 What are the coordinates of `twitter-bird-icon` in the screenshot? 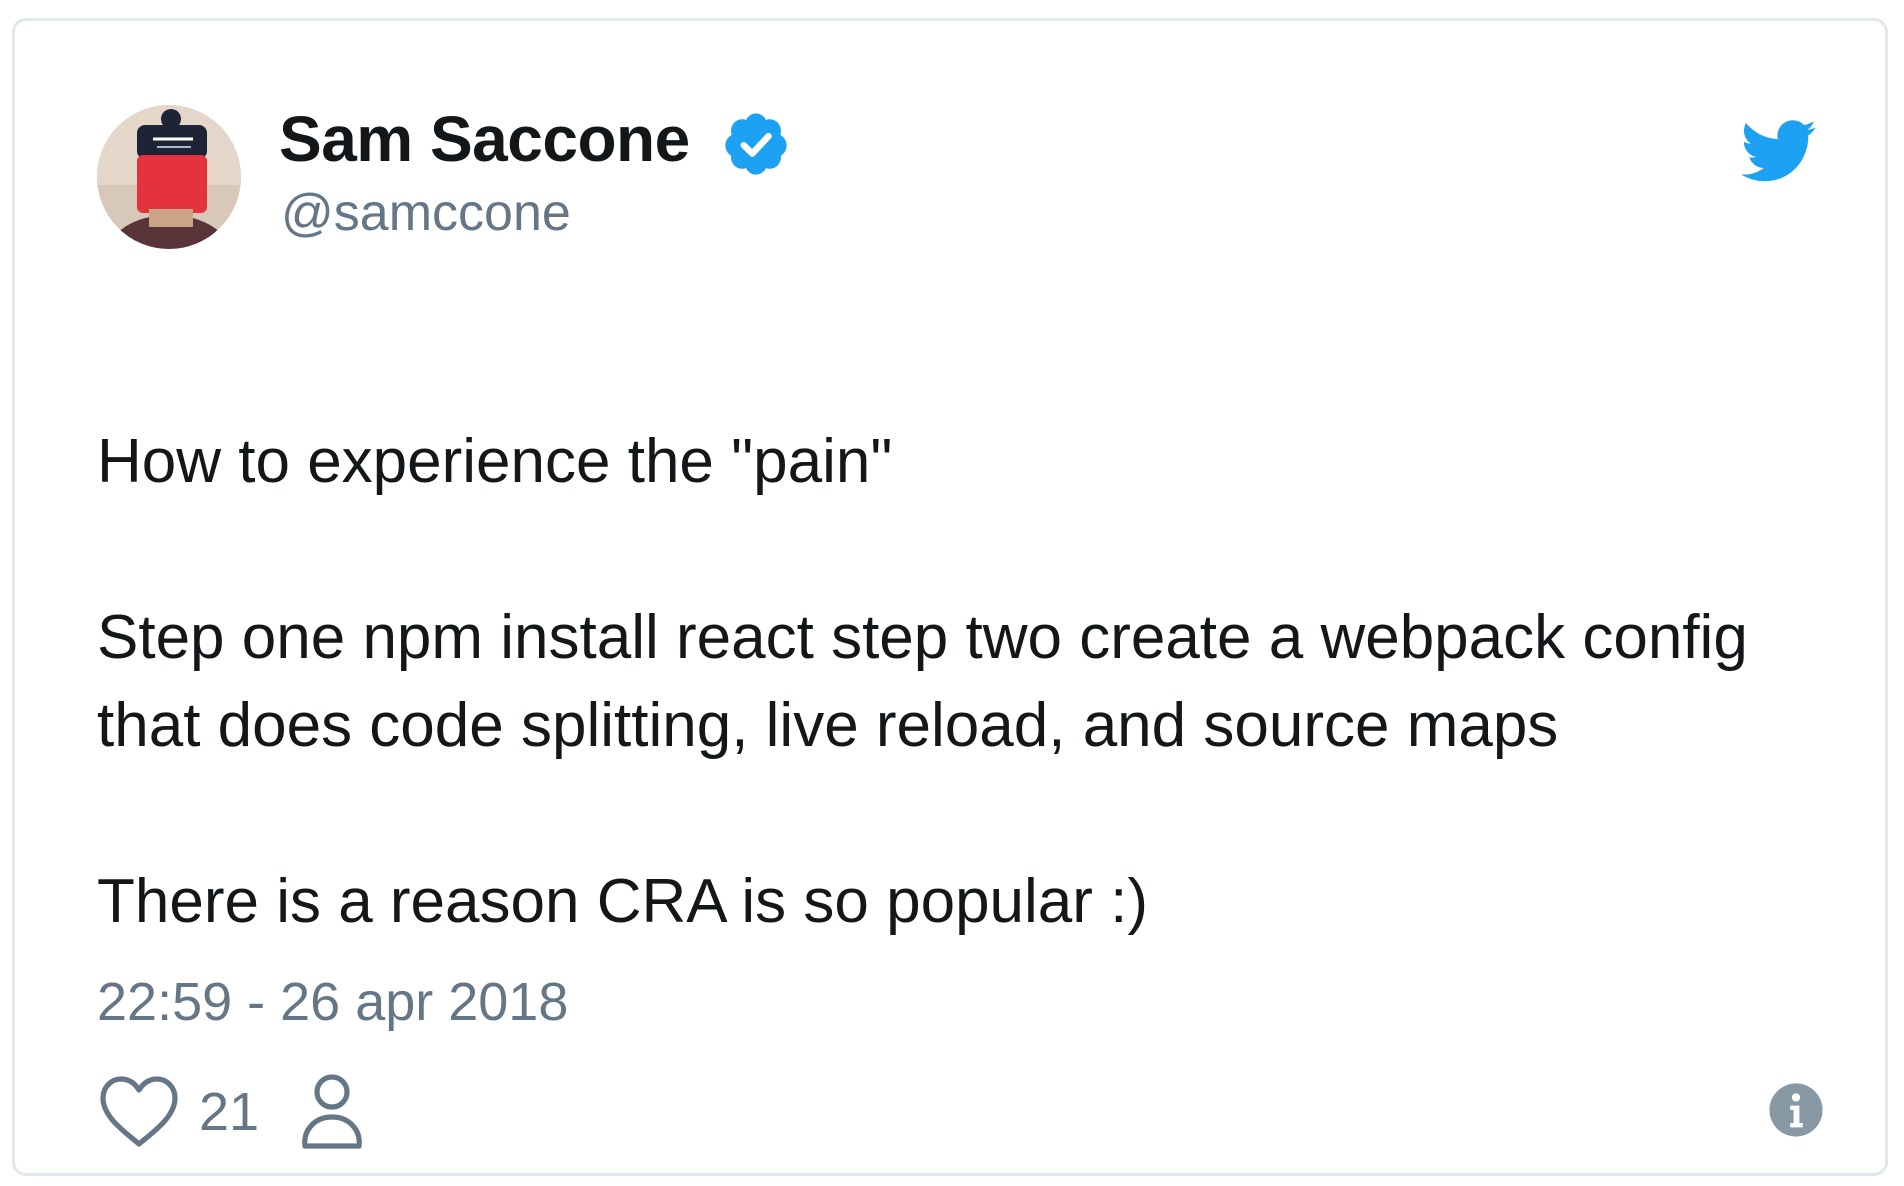 It's located at (1779, 151).